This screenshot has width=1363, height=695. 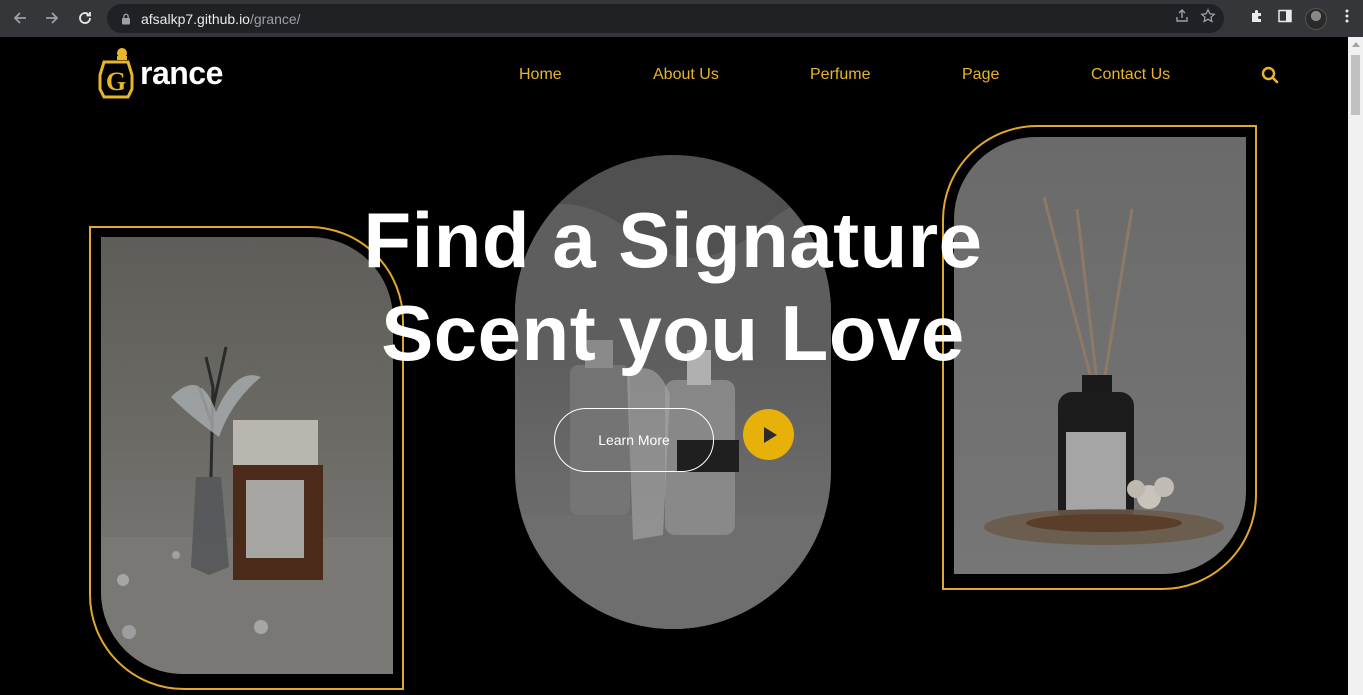 What do you see at coordinates (1130, 75) in the screenshot?
I see `nav-contact-us: Contact Us` at bounding box center [1130, 75].